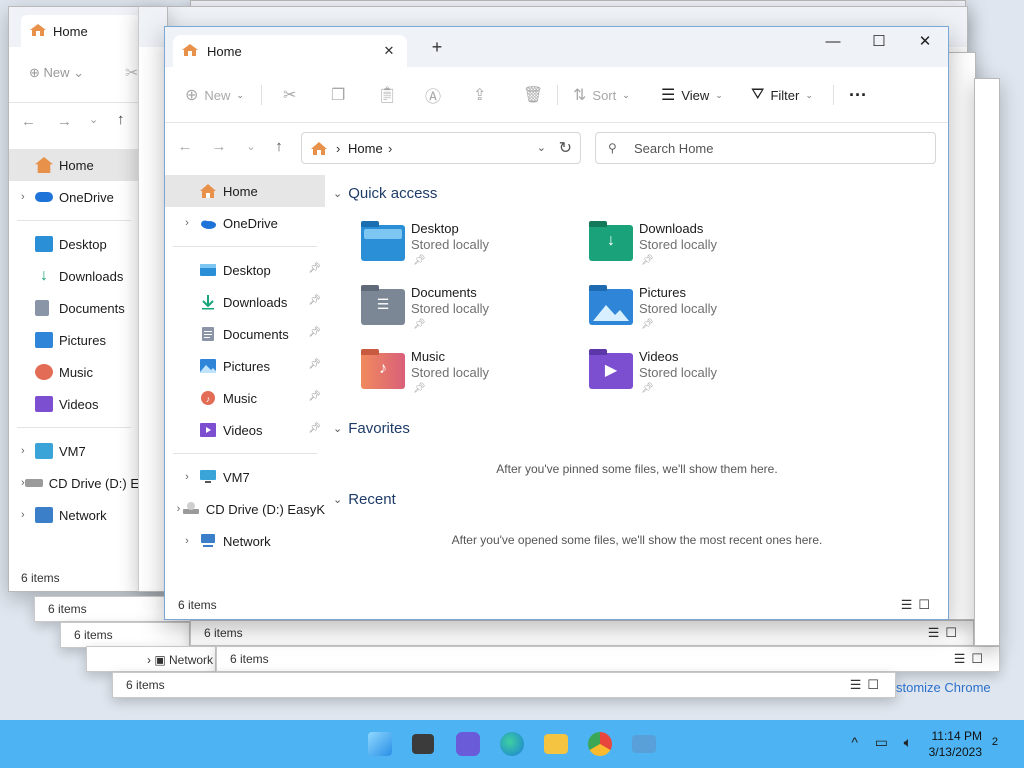  What do you see at coordinates (44, 372) in the screenshot?
I see `music-icon` at bounding box center [44, 372].